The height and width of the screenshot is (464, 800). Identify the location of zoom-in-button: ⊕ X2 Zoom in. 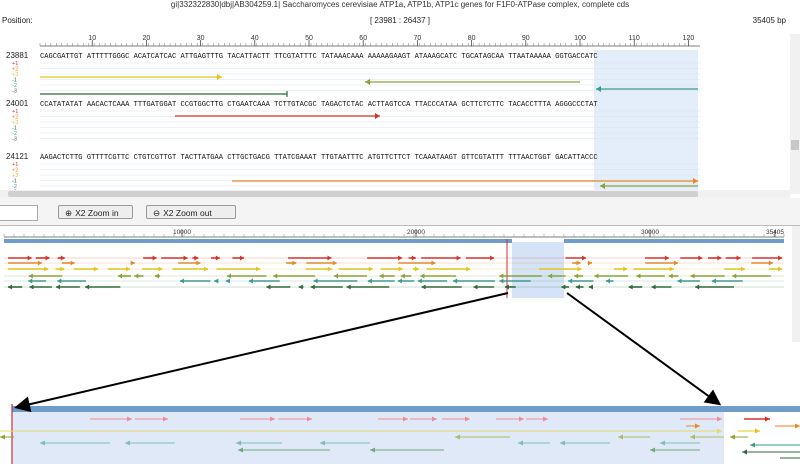
(95, 212).